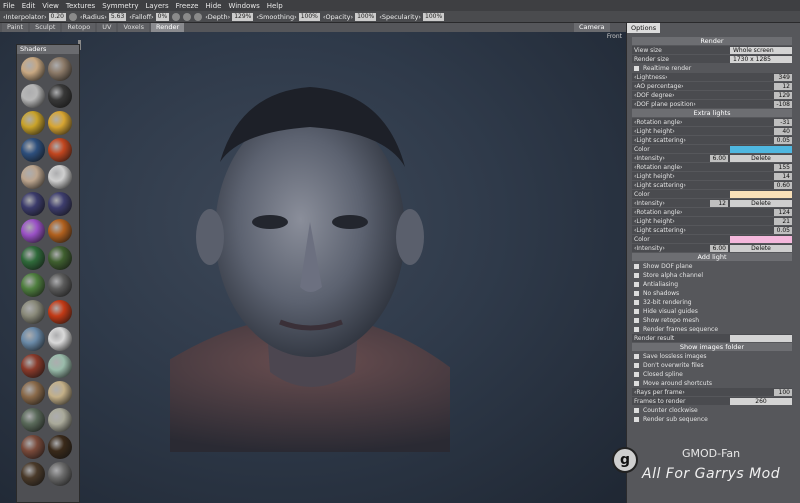 This screenshot has height=503, width=800. What do you see at coordinates (712, 383) in the screenshot?
I see `move-shortcuts-check: Move around shortcuts` at bounding box center [712, 383].